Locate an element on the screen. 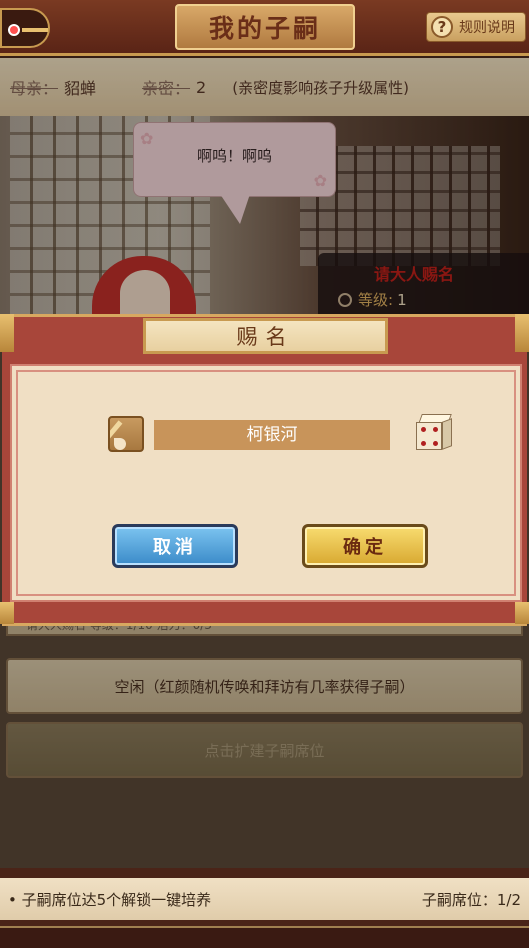 The image size is (529, 948). unlock-hint: • 子嗣席位达5个解锁一键培养 is located at coordinates (110, 899).